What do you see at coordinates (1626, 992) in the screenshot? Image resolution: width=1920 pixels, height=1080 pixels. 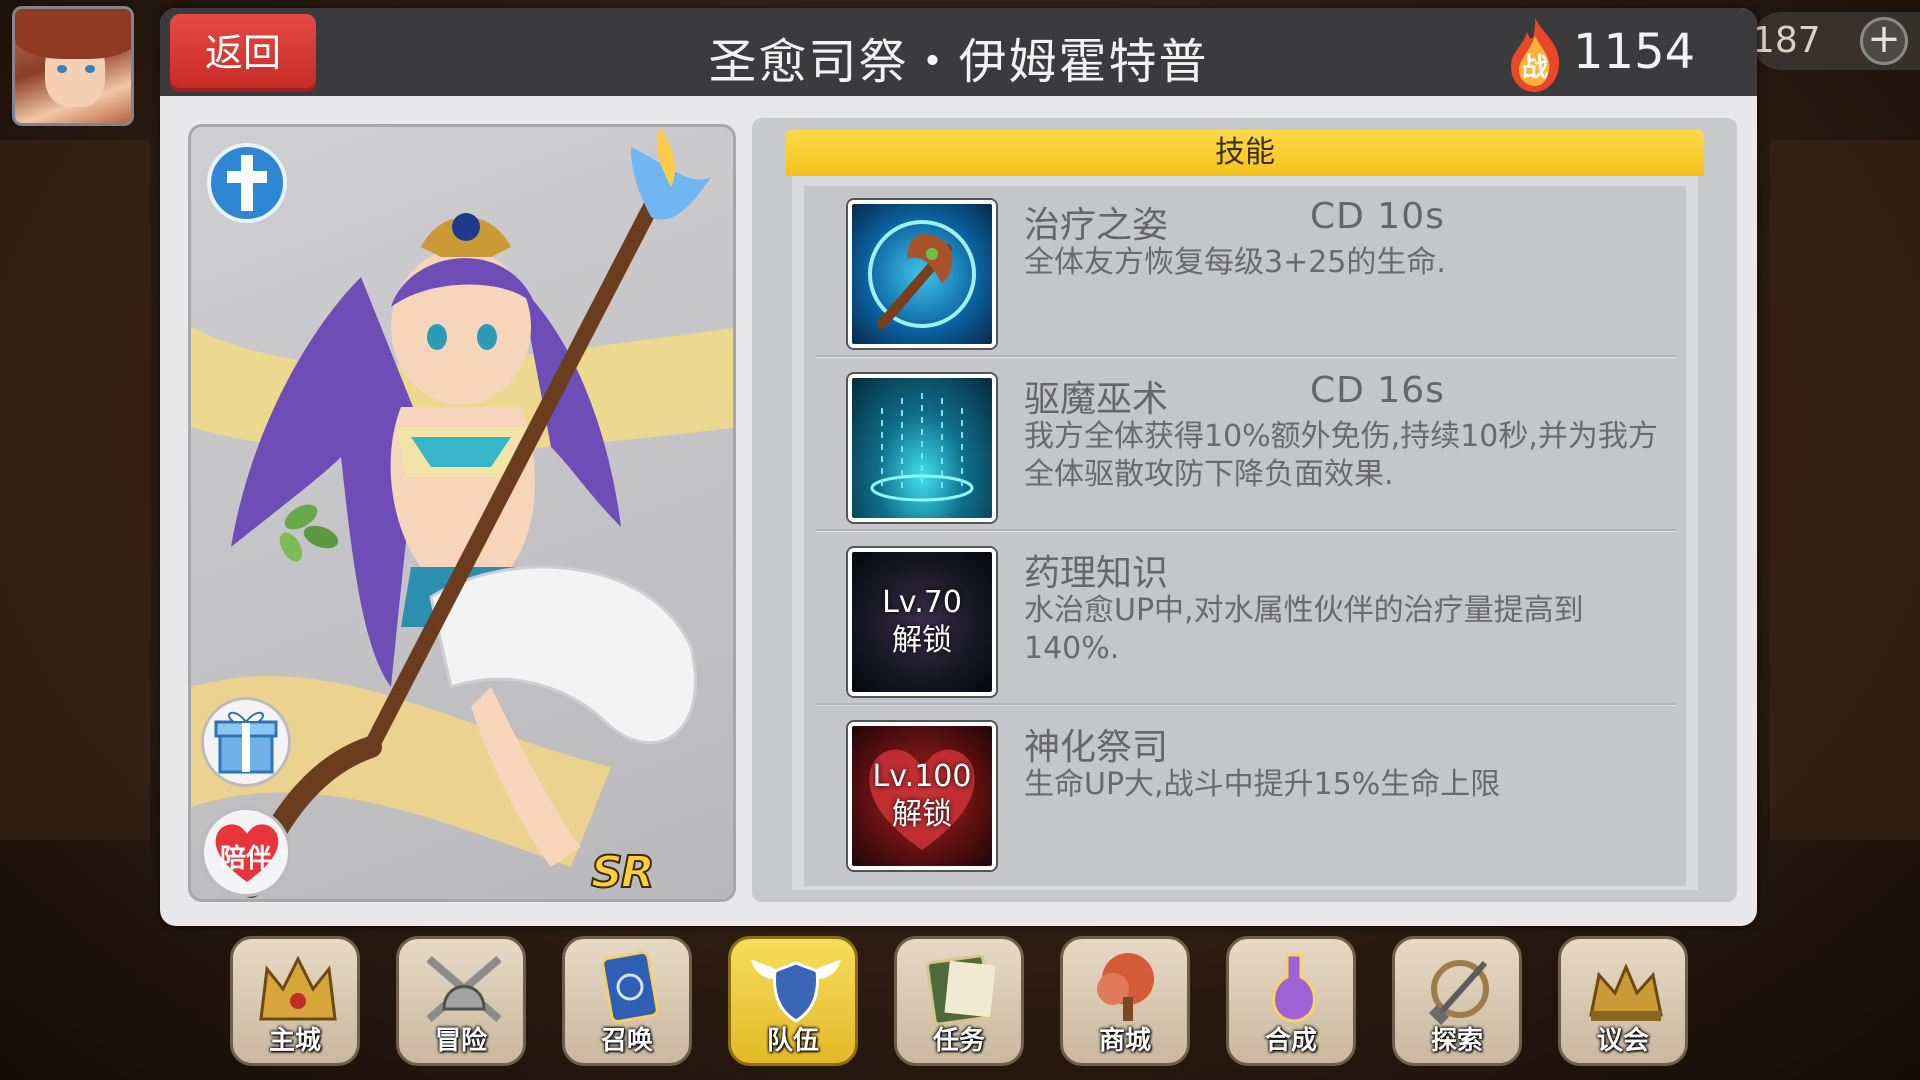 I see `council-crown-icon` at bounding box center [1626, 992].